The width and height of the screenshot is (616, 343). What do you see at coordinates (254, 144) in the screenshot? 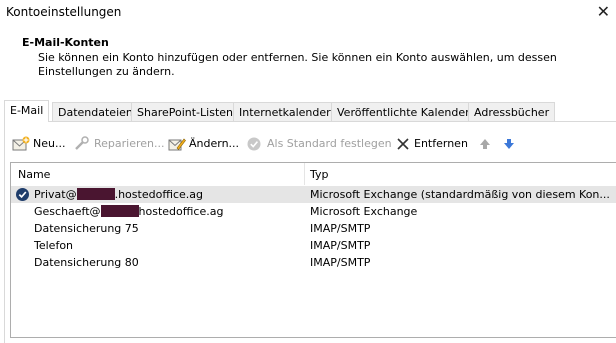
I see `set-default-icon` at bounding box center [254, 144].